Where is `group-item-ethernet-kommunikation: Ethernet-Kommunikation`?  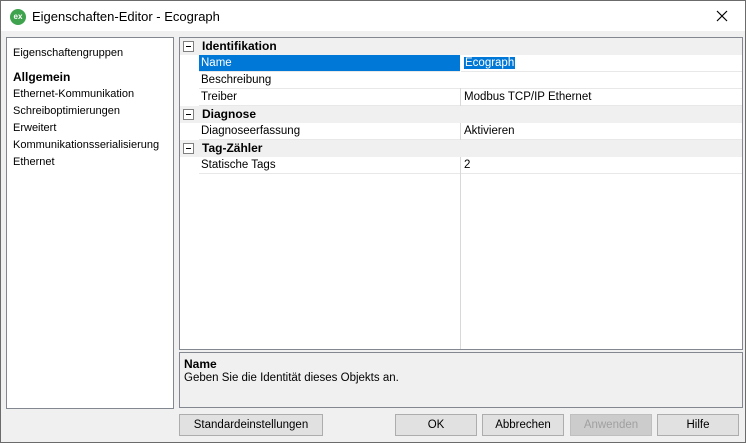 group-item-ethernet-kommunikation: Ethernet-Kommunikation is located at coordinates (86, 94).